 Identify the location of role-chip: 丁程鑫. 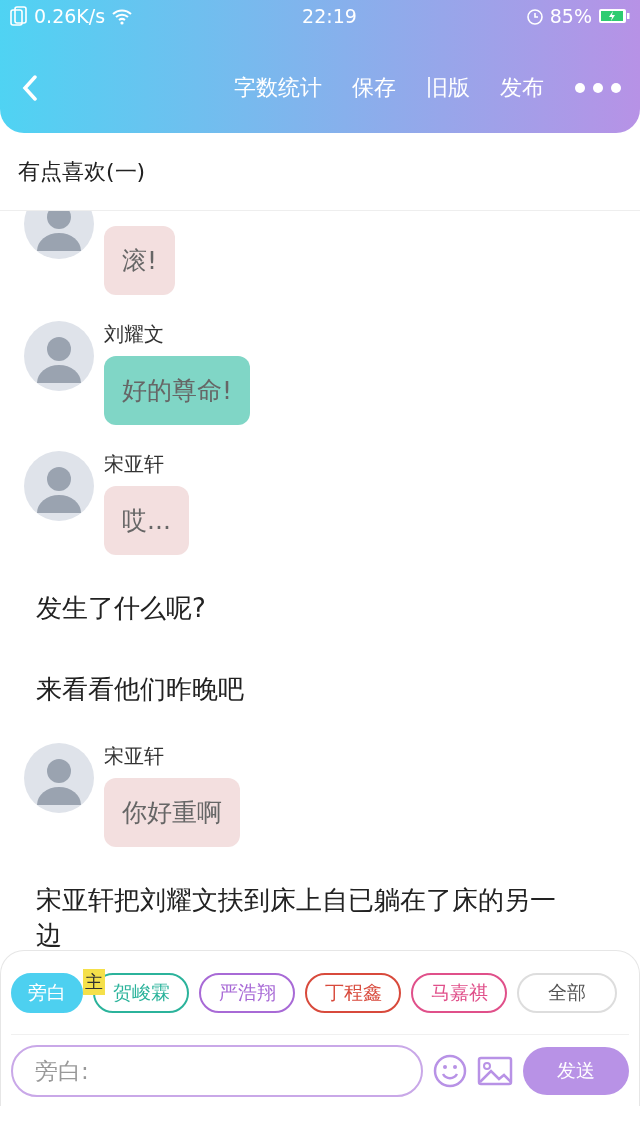
(353, 992).